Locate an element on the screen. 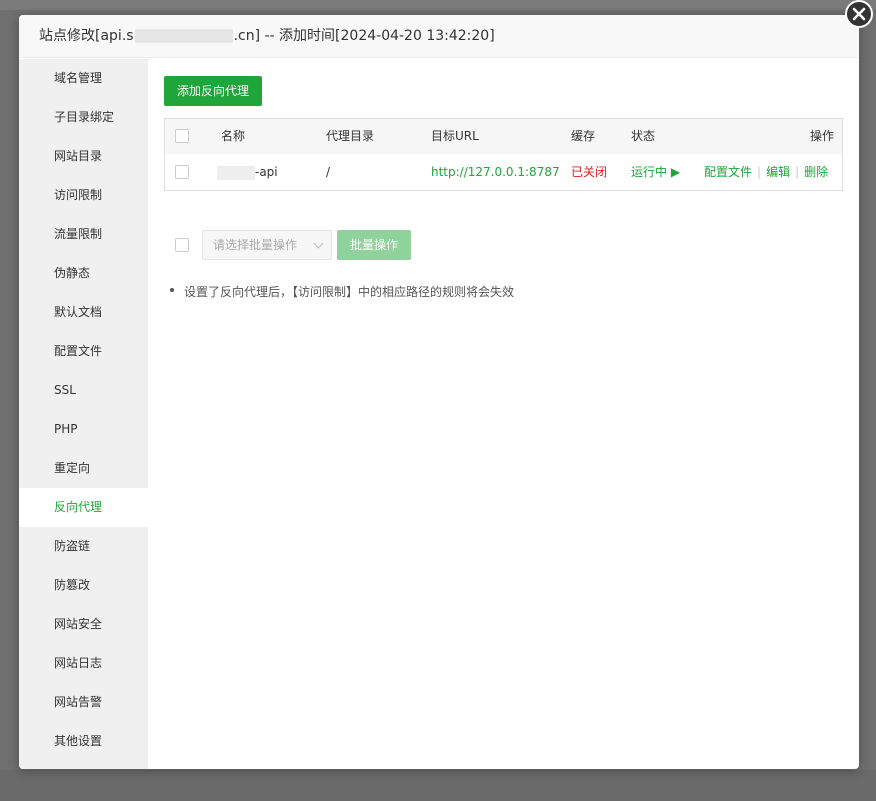 The width and height of the screenshot is (876, 801). sidebar-item-access-limit: 访问限制 is located at coordinates (83, 195).